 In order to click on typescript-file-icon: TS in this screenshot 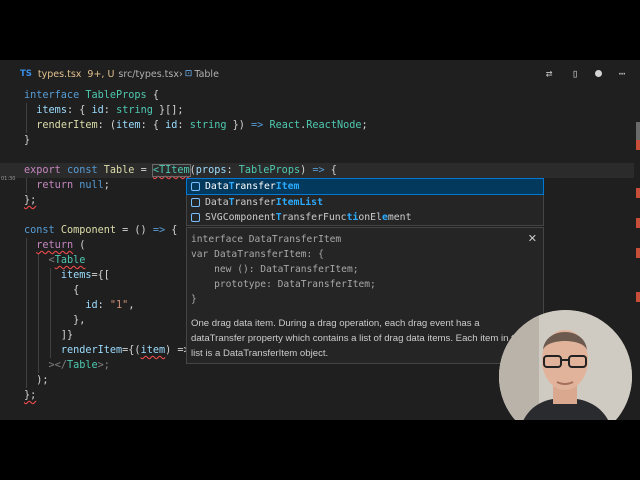, I will do `click(26, 74)`.